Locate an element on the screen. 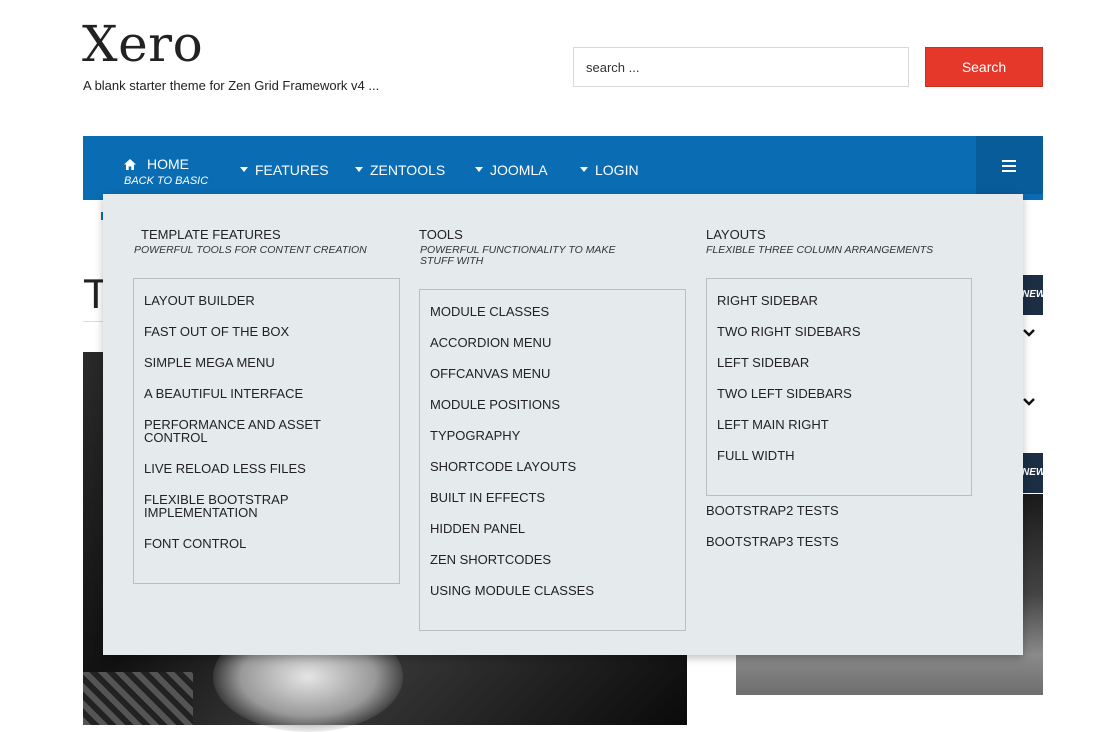 This screenshot has height=732, width=1106. menu-item: A Beautiful Interface is located at coordinates (264, 393).